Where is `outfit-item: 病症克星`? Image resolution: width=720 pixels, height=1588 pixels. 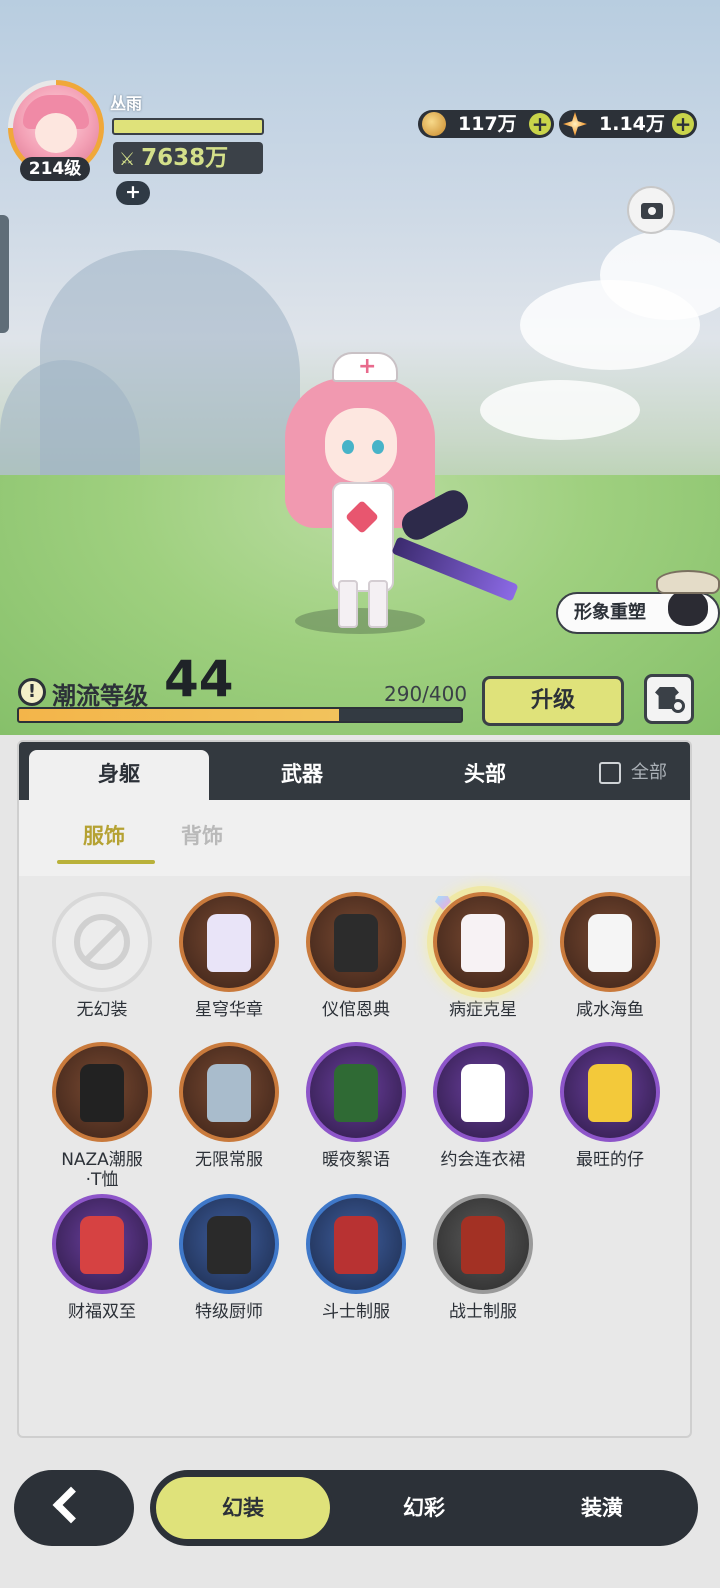
outfit-item: 病症克星 is located at coordinates (483, 956).